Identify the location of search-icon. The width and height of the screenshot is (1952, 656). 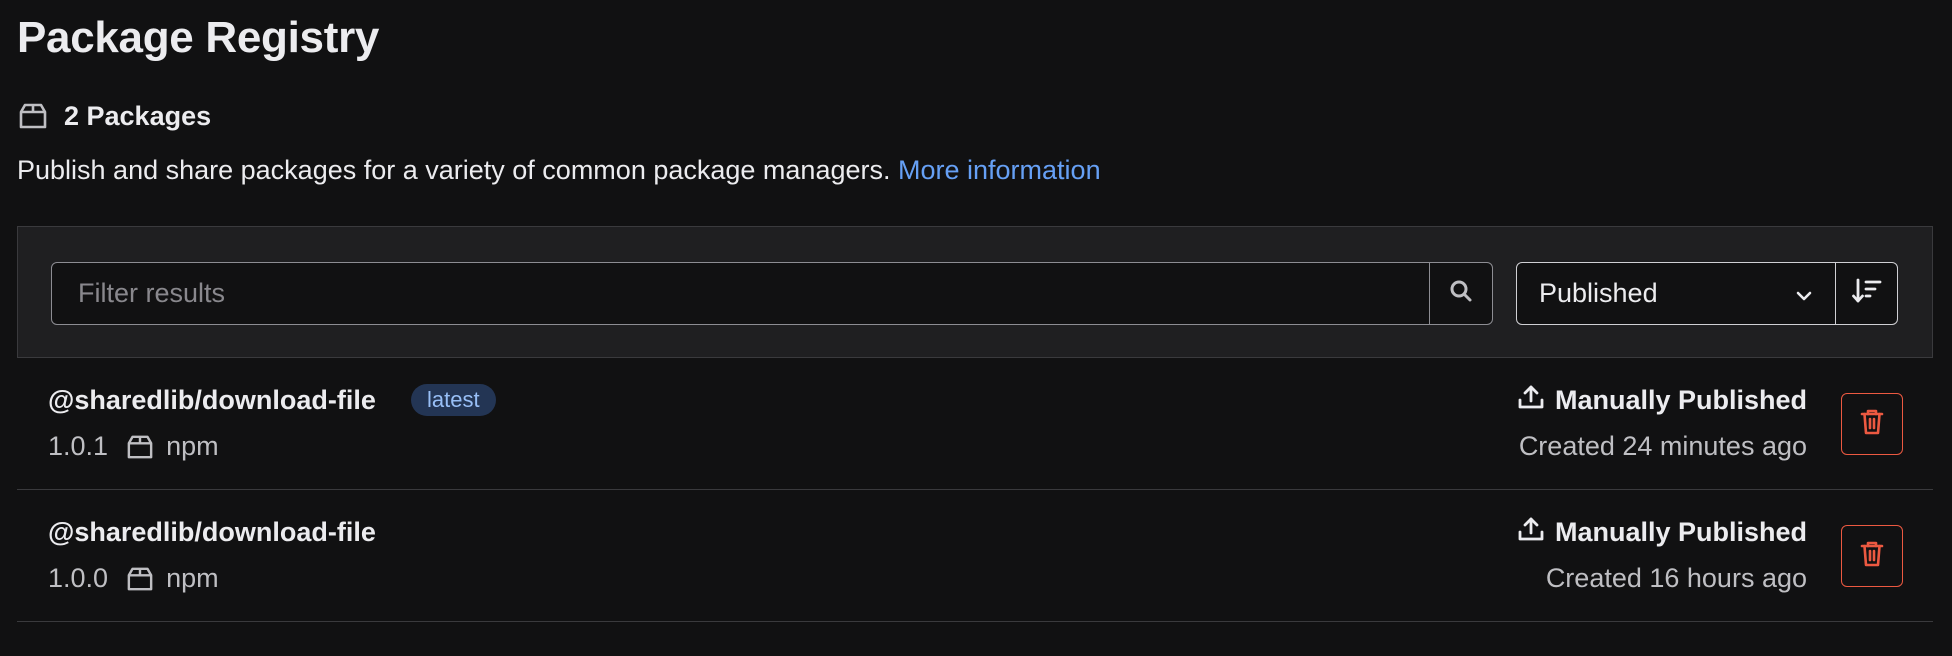
(1461, 293).